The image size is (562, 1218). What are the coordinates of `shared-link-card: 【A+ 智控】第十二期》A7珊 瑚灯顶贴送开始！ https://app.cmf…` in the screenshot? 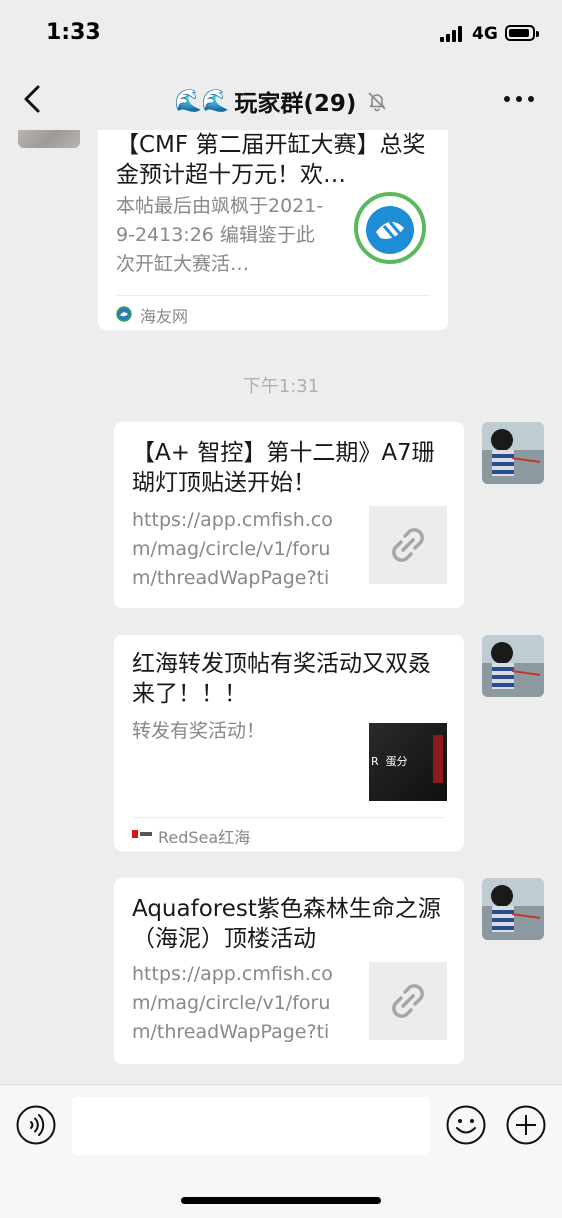 It's located at (289, 515).